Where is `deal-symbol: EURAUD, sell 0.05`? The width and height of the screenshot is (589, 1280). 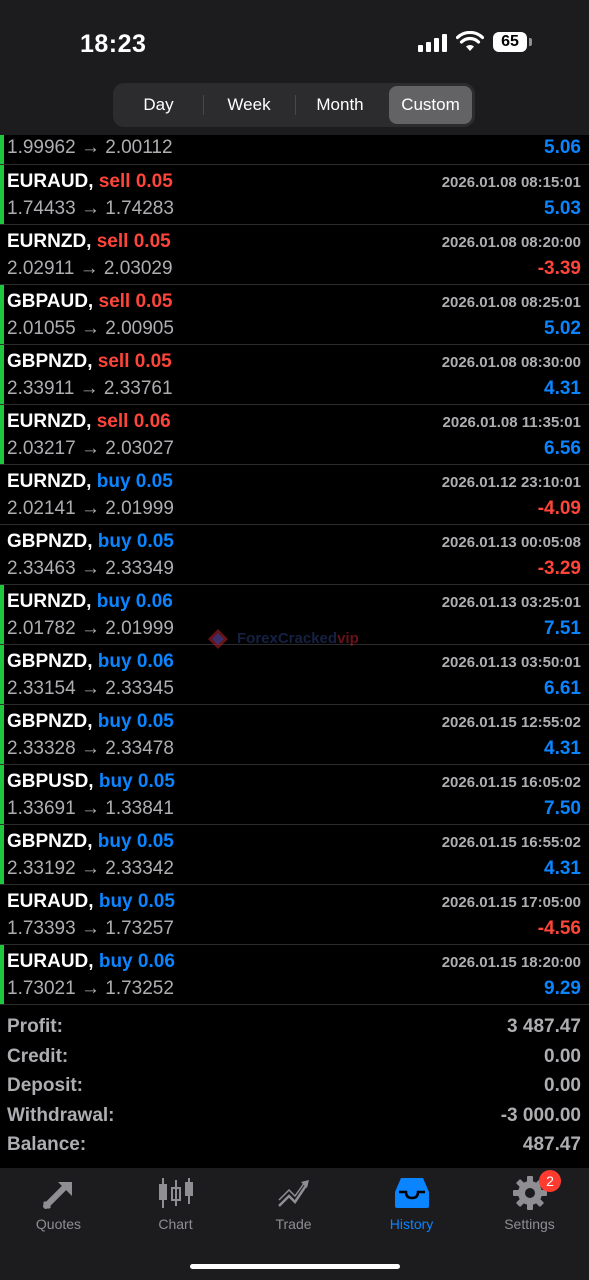 deal-symbol: EURAUD, sell 0.05 is located at coordinates (90, 181).